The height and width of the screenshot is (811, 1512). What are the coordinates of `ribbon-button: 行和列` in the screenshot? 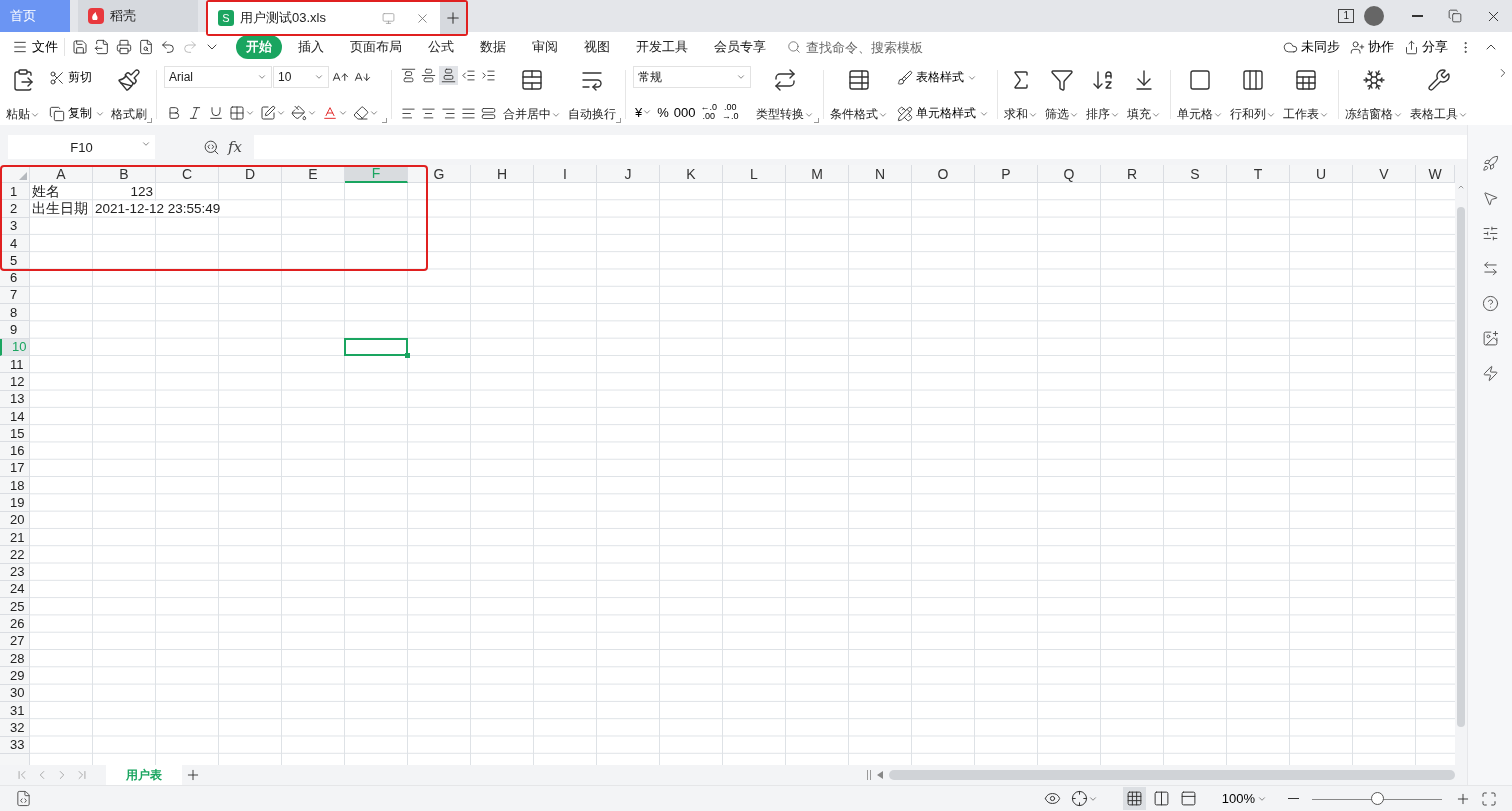 It's located at (1253, 94).